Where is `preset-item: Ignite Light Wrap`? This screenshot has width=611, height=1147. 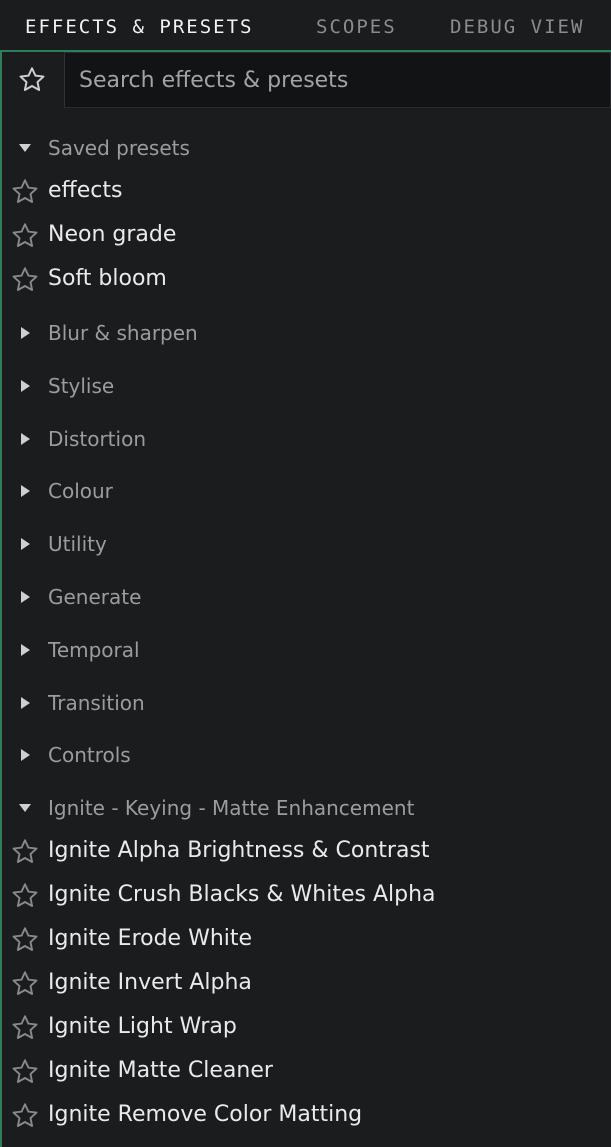
preset-item: Ignite Light Wrap is located at coordinates (306, 1028).